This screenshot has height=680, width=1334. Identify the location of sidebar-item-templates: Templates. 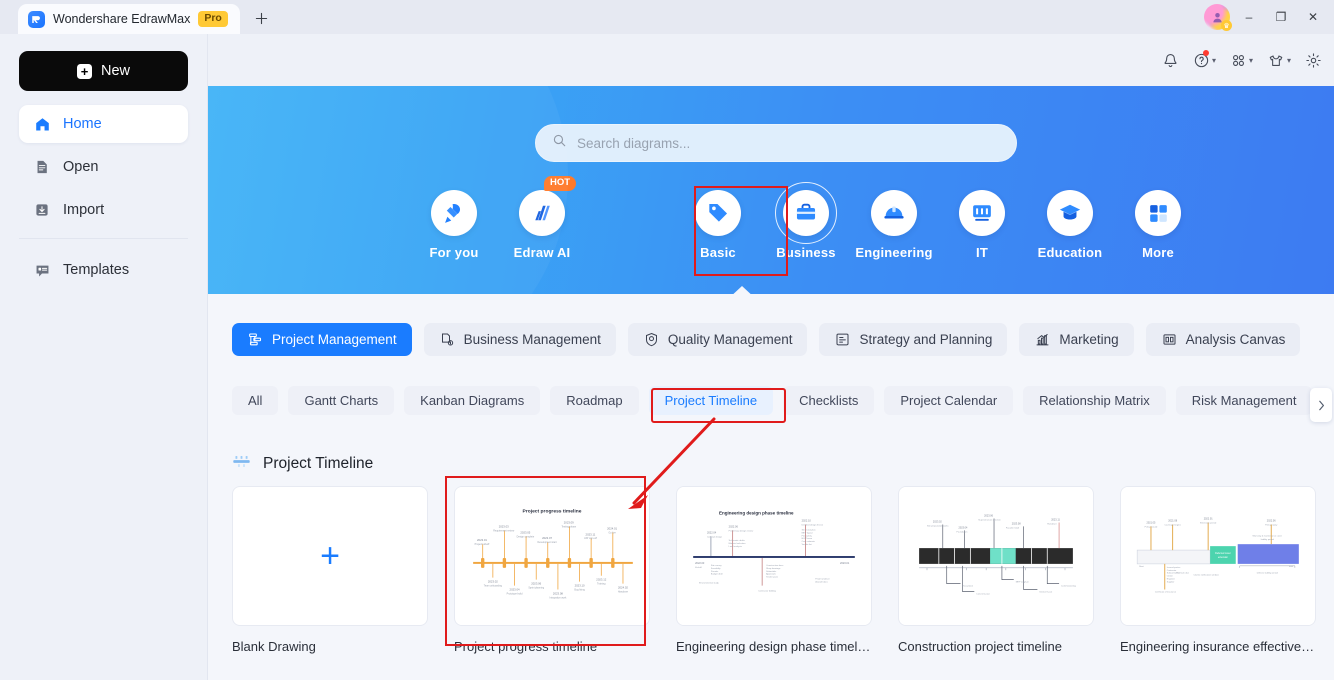
(103, 270).